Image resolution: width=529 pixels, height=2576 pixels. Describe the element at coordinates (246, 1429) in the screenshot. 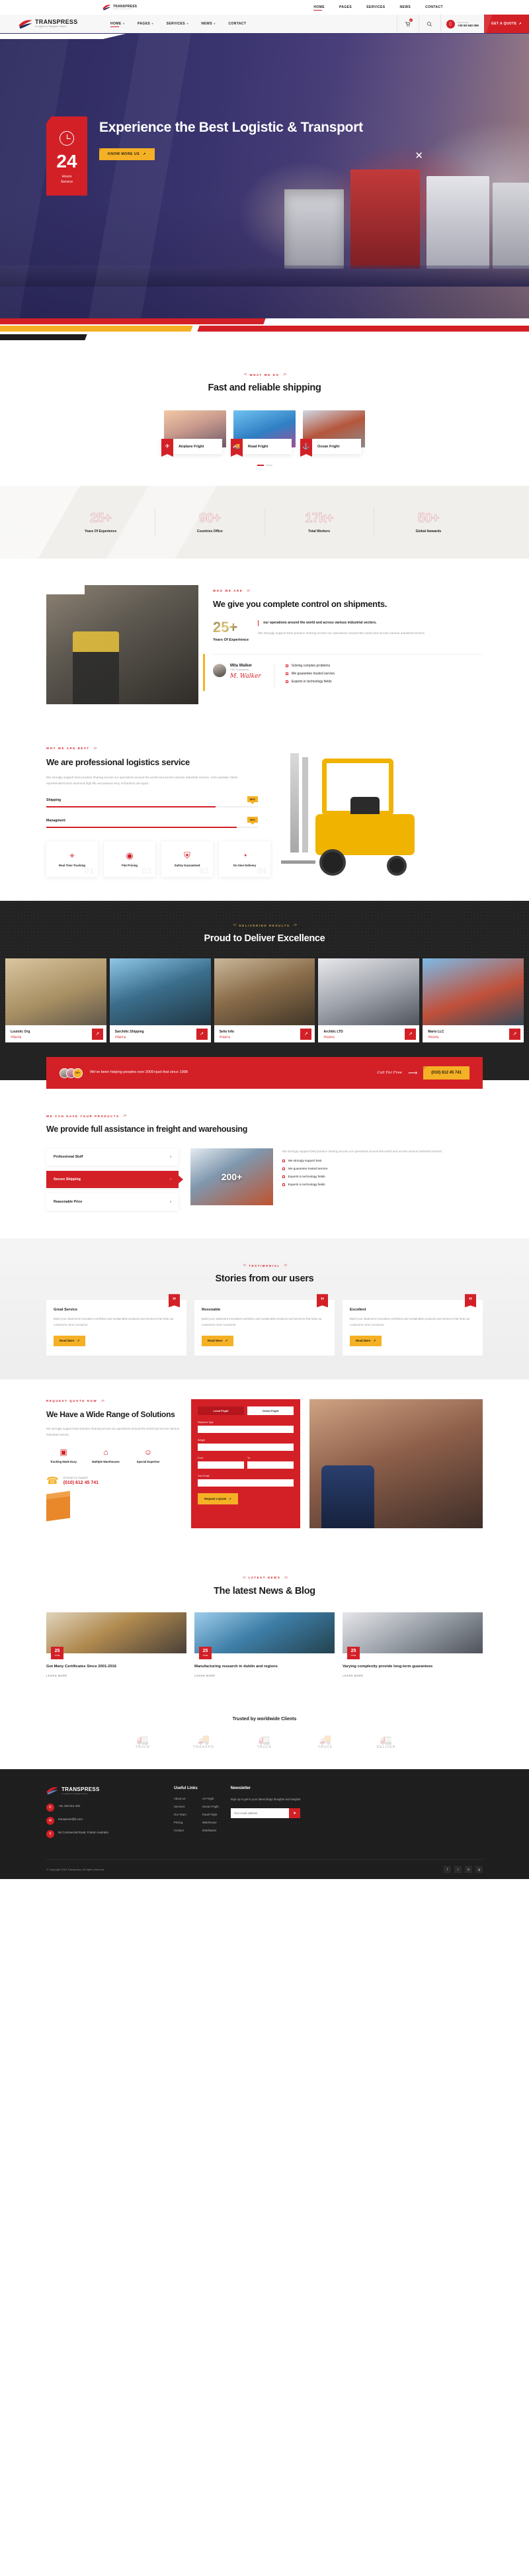

I see `shipment-type-input` at that location.